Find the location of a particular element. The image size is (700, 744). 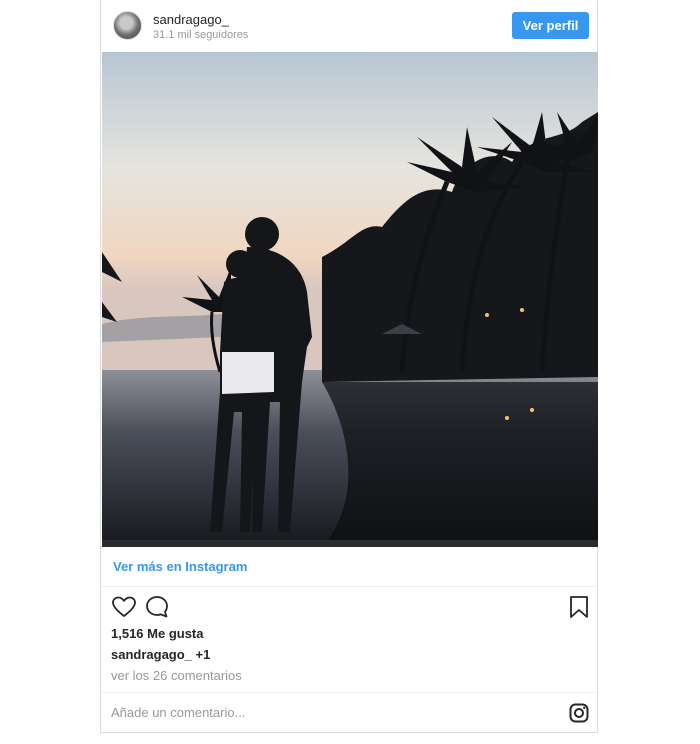

avatar is located at coordinates (127, 25).